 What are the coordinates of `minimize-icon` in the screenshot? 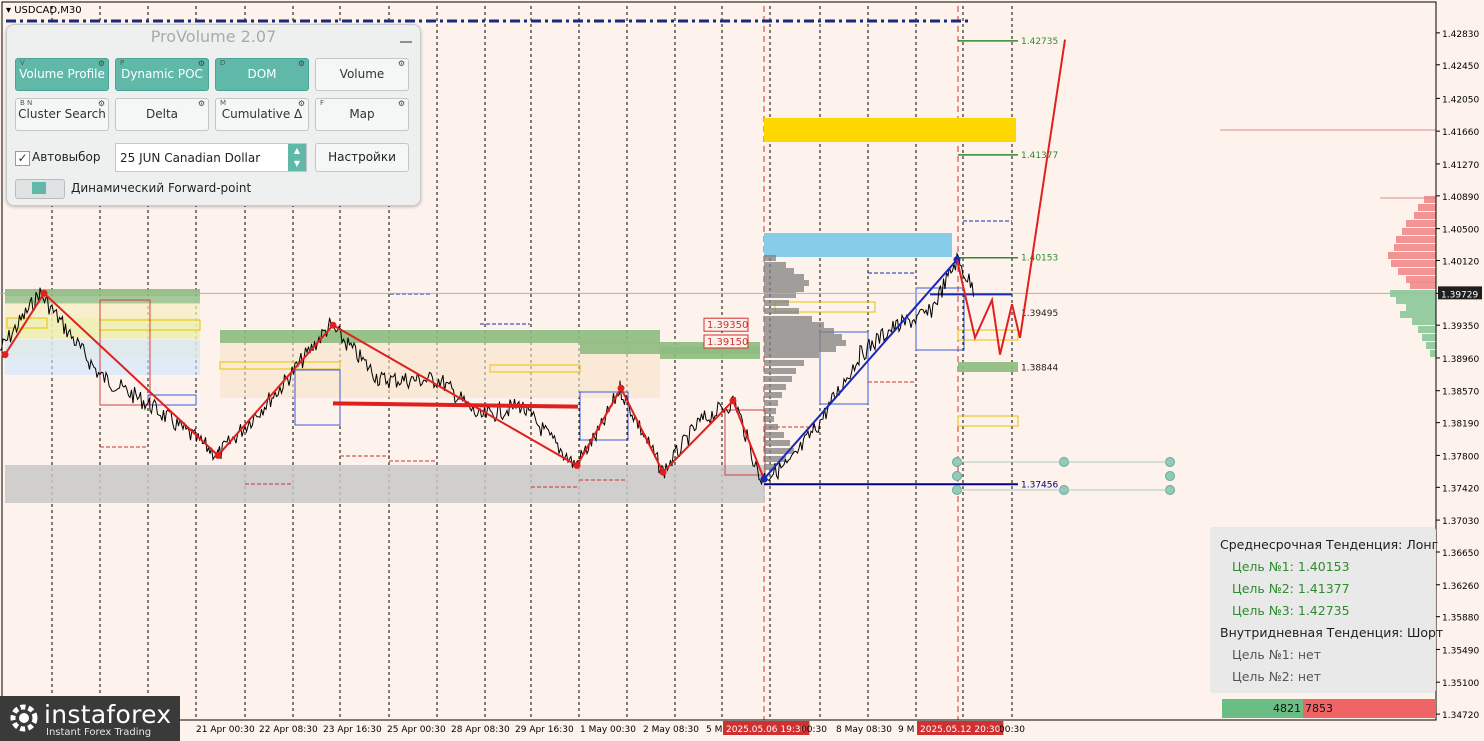 It's located at (406, 42).